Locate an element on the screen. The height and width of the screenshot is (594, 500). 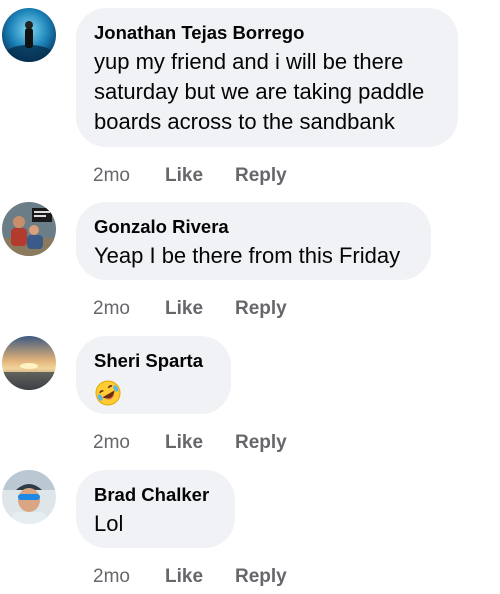
comment-bubble: Sheri Sparta is located at coordinates (153, 375).